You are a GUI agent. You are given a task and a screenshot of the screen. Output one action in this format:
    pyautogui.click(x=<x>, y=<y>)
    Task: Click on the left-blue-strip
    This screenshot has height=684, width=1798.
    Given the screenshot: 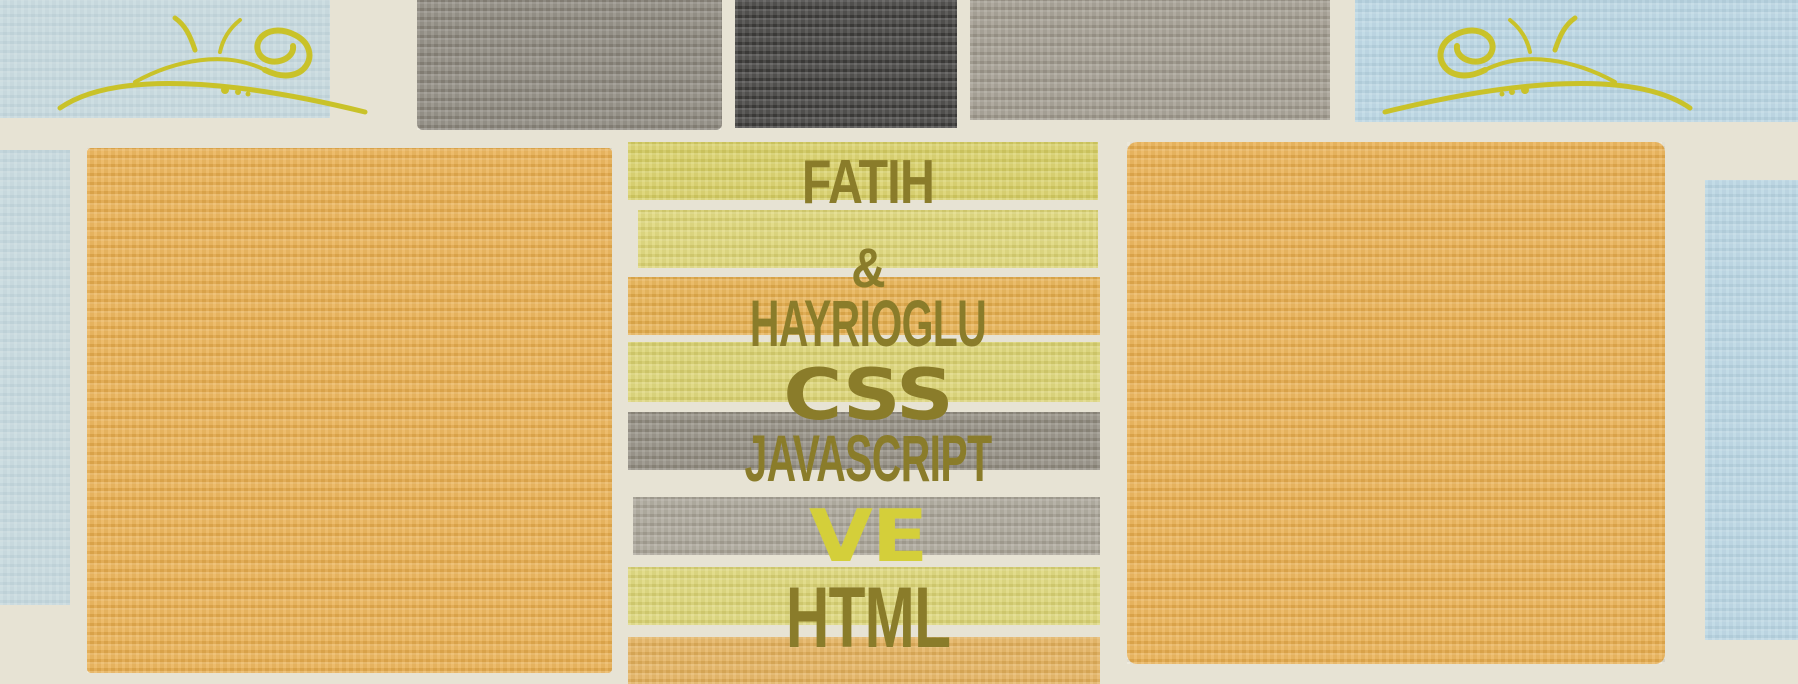 What is the action you would take?
    pyautogui.click(x=35, y=377)
    